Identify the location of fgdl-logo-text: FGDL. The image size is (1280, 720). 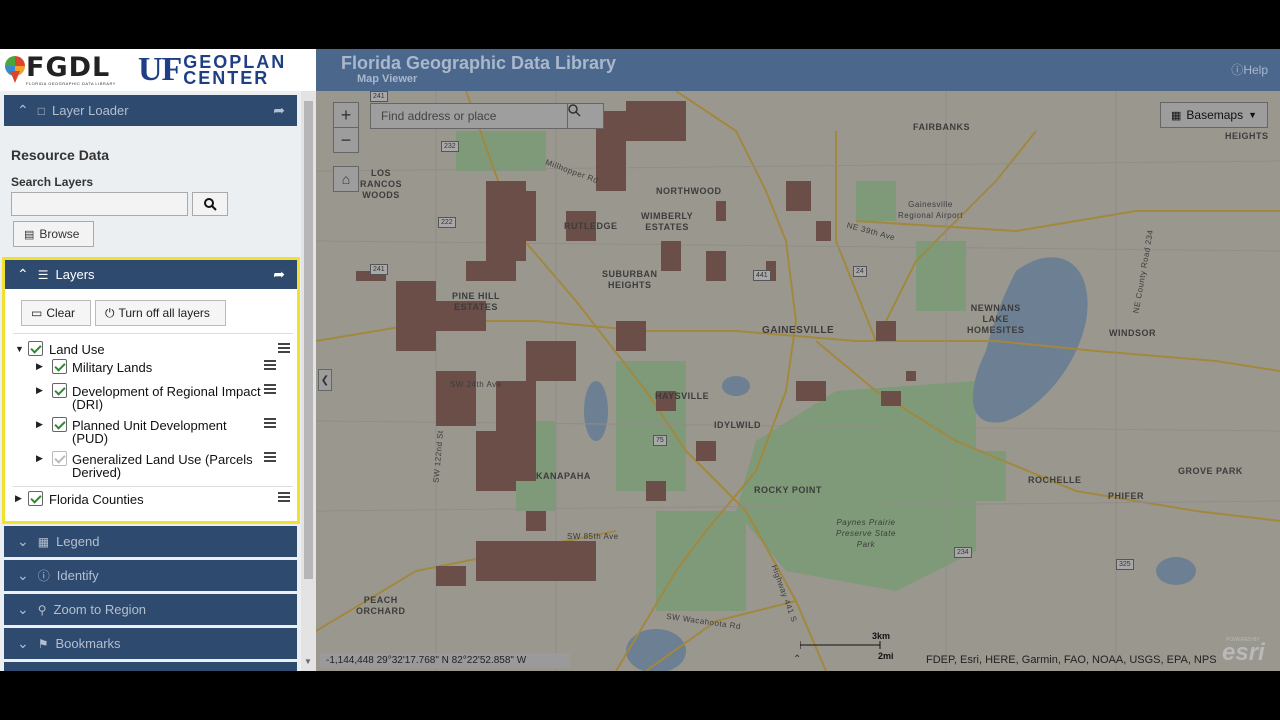
(68, 67).